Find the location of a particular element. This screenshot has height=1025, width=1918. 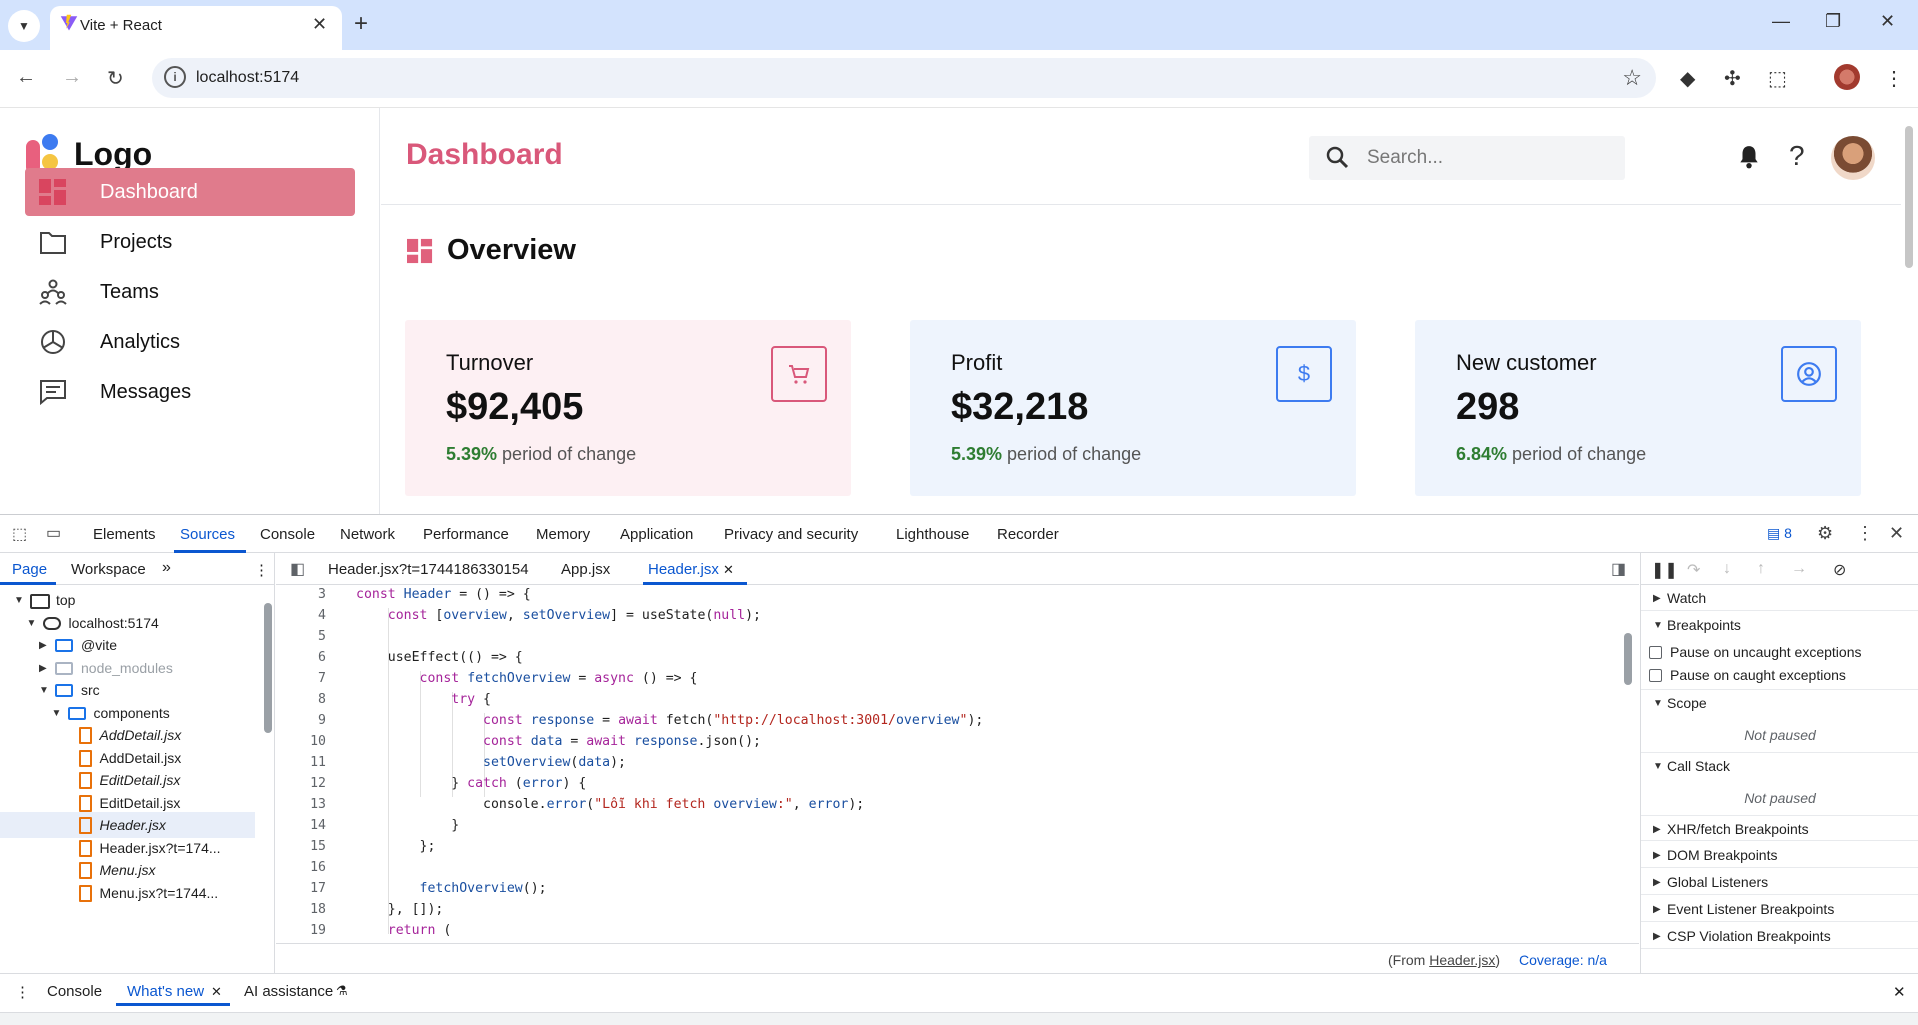

profile-avatar is located at coordinates (1847, 77).